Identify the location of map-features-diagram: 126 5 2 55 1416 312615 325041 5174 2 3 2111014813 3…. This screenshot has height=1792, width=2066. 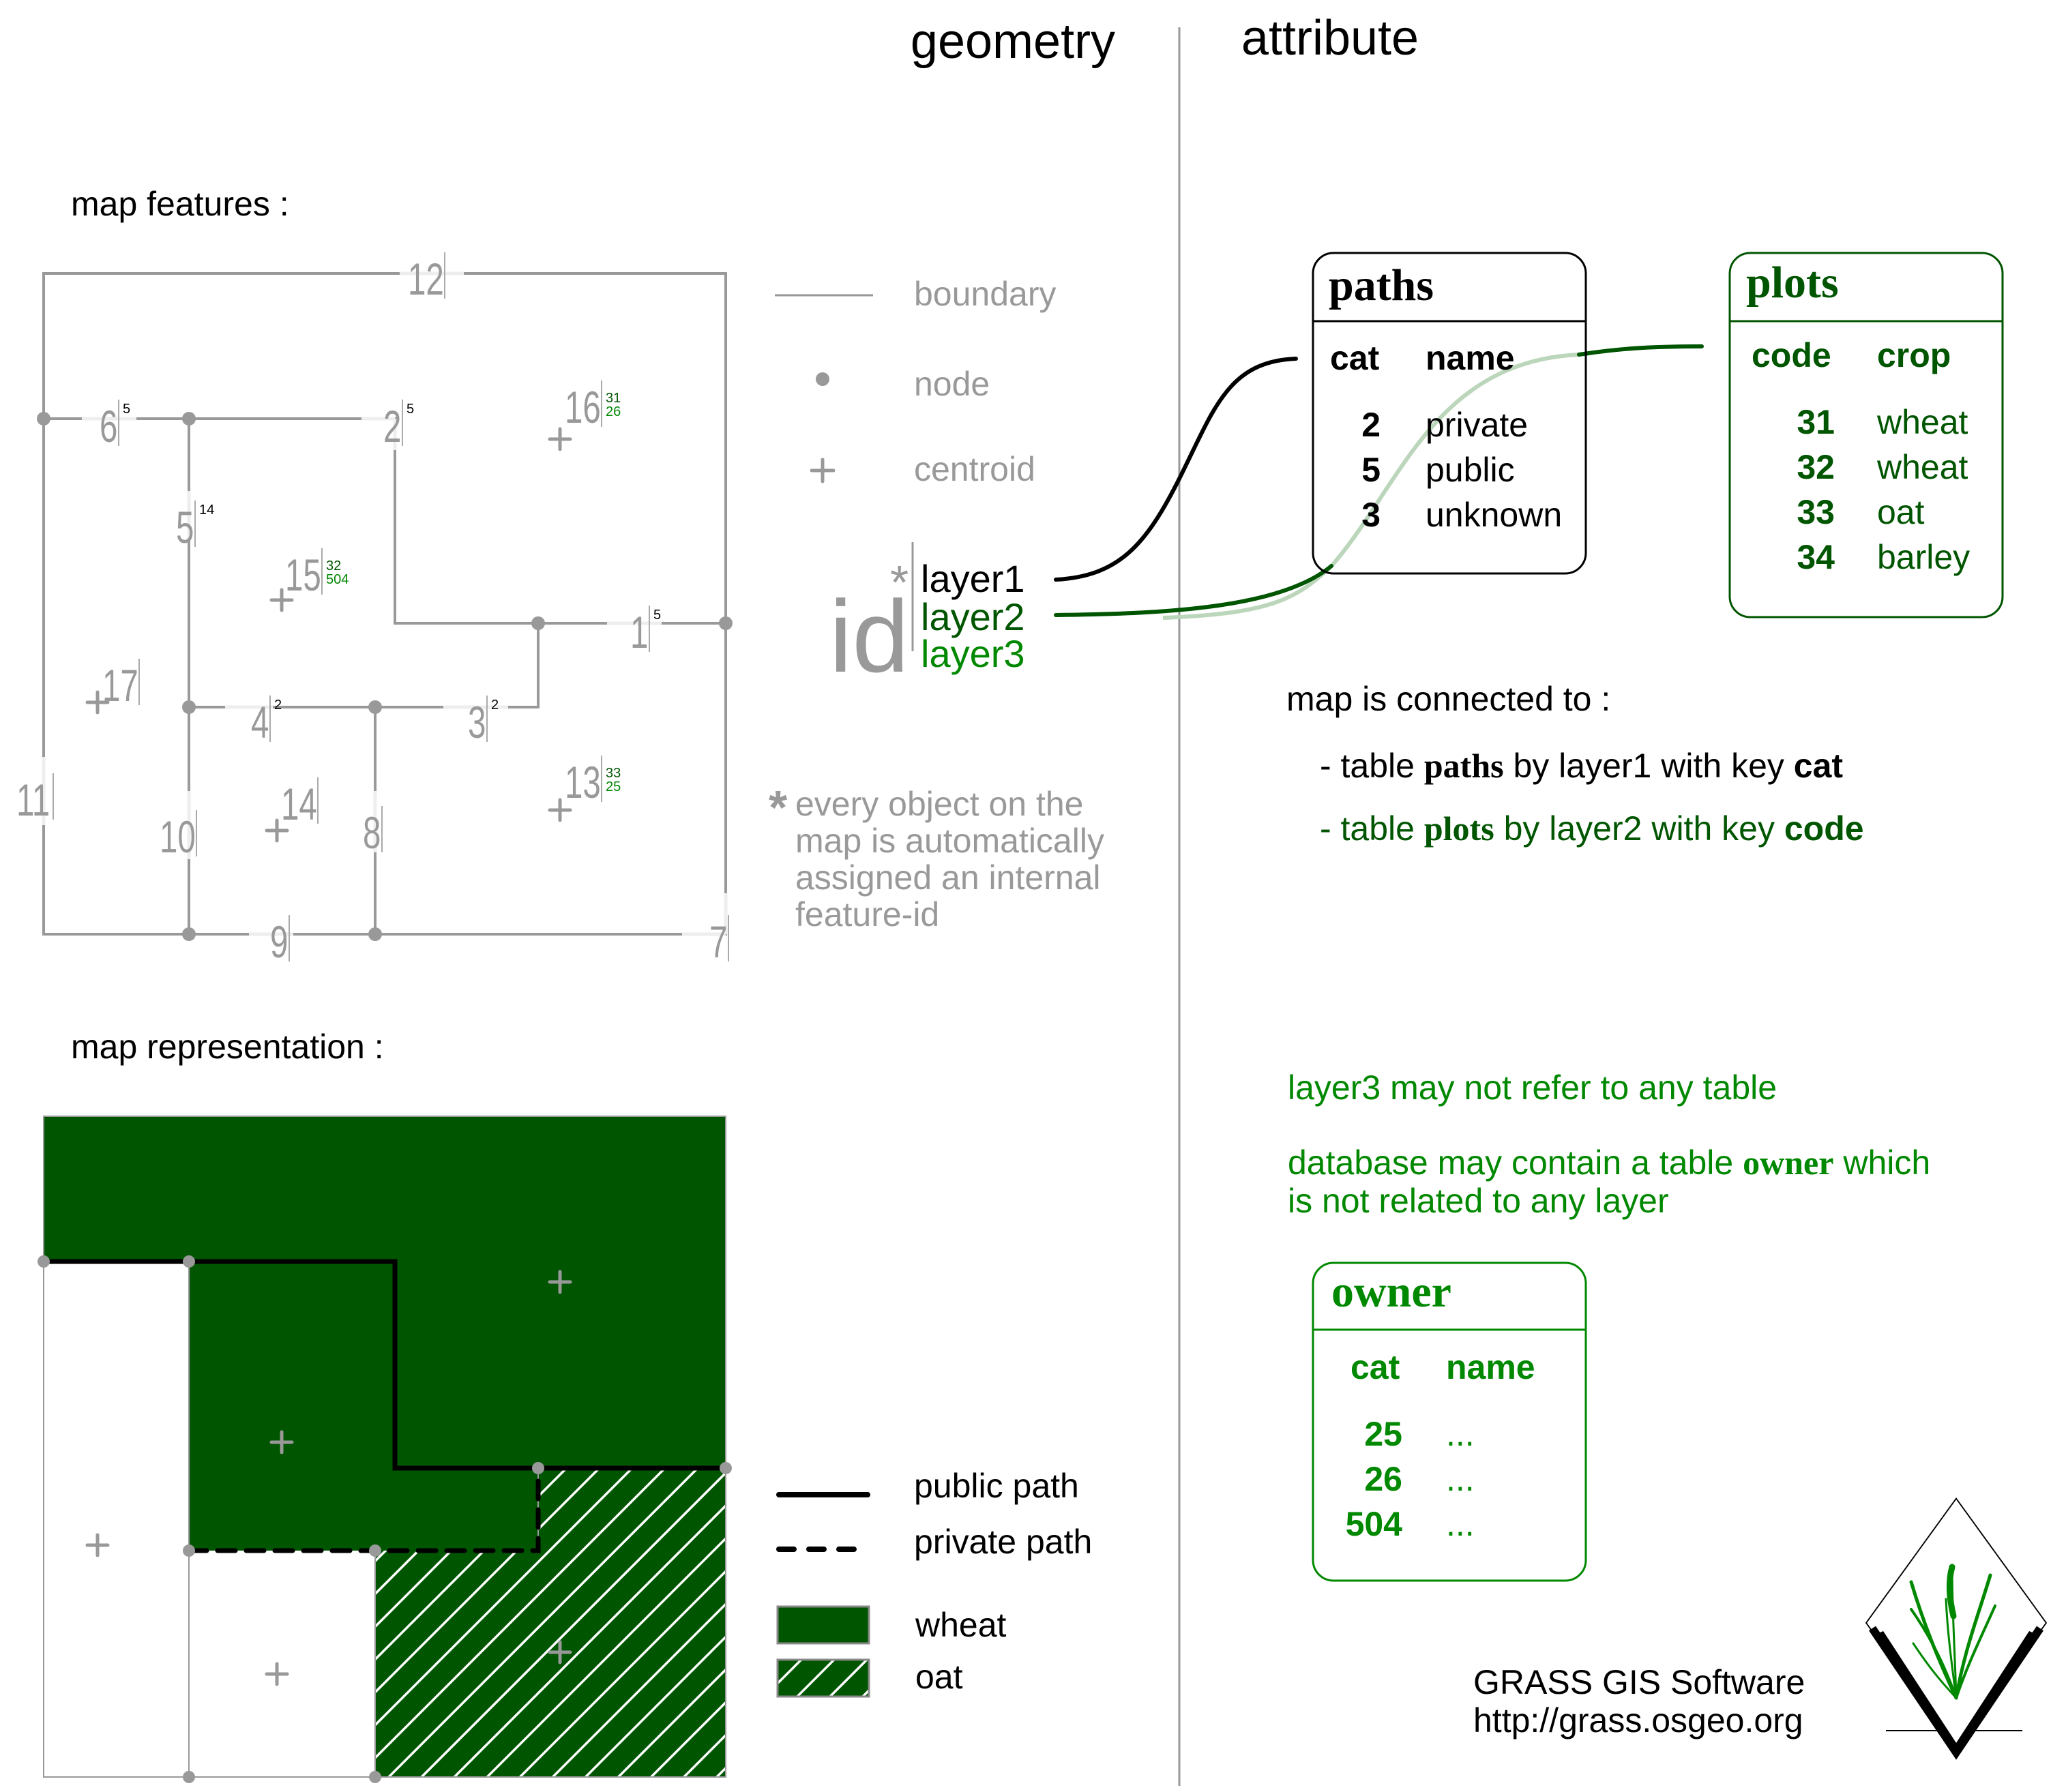
(374, 610).